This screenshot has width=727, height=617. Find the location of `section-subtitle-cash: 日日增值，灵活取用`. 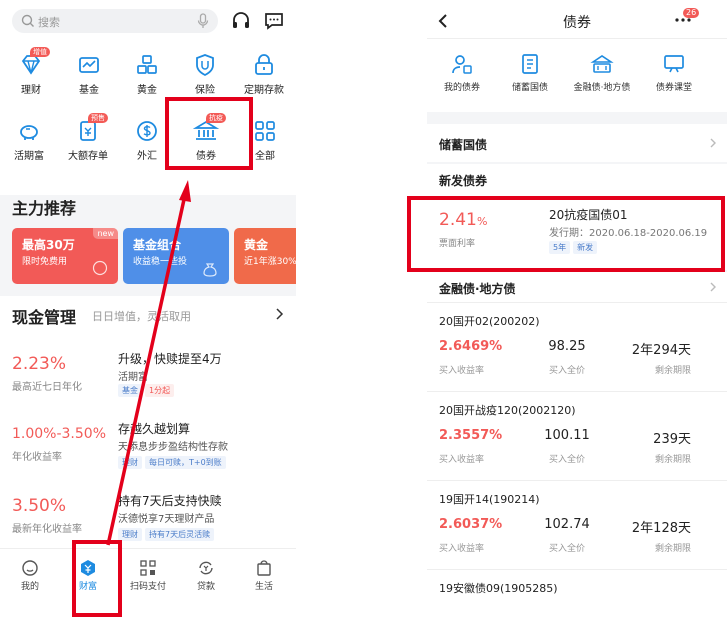

section-subtitle-cash: 日日增值，灵活取用 is located at coordinates (141, 316).